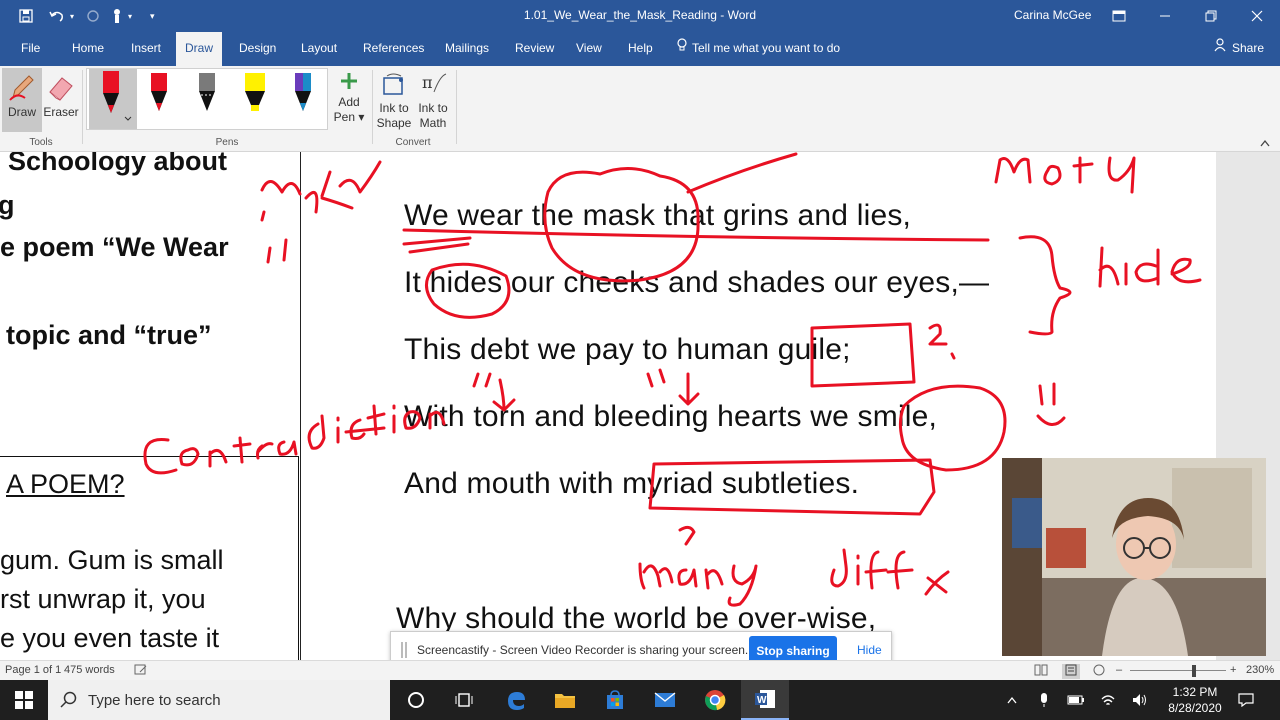 This screenshot has height=720, width=1280. I want to click on notifications-icon, so click(1246, 700).